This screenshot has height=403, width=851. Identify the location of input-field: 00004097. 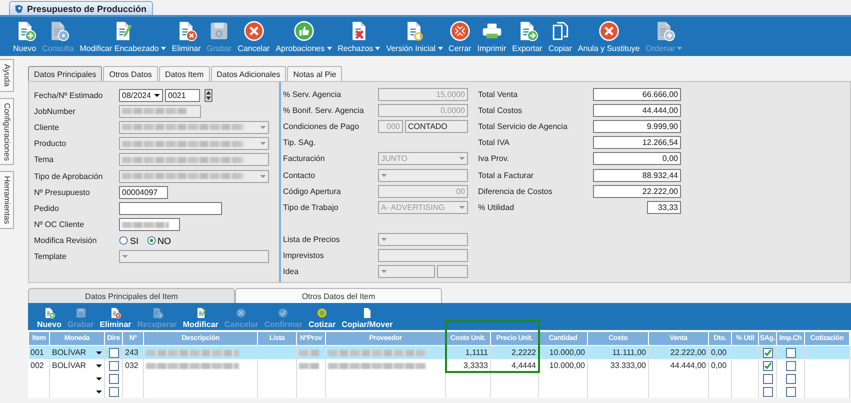
(143, 192).